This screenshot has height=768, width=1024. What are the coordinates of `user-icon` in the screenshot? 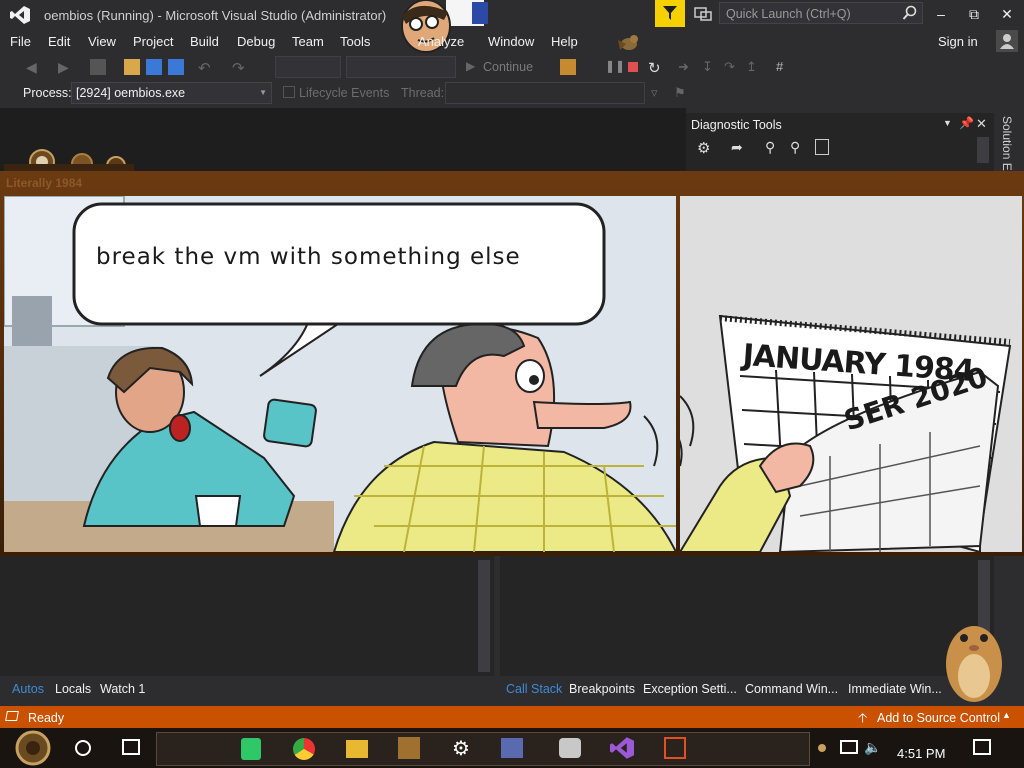 It's located at (1007, 41).